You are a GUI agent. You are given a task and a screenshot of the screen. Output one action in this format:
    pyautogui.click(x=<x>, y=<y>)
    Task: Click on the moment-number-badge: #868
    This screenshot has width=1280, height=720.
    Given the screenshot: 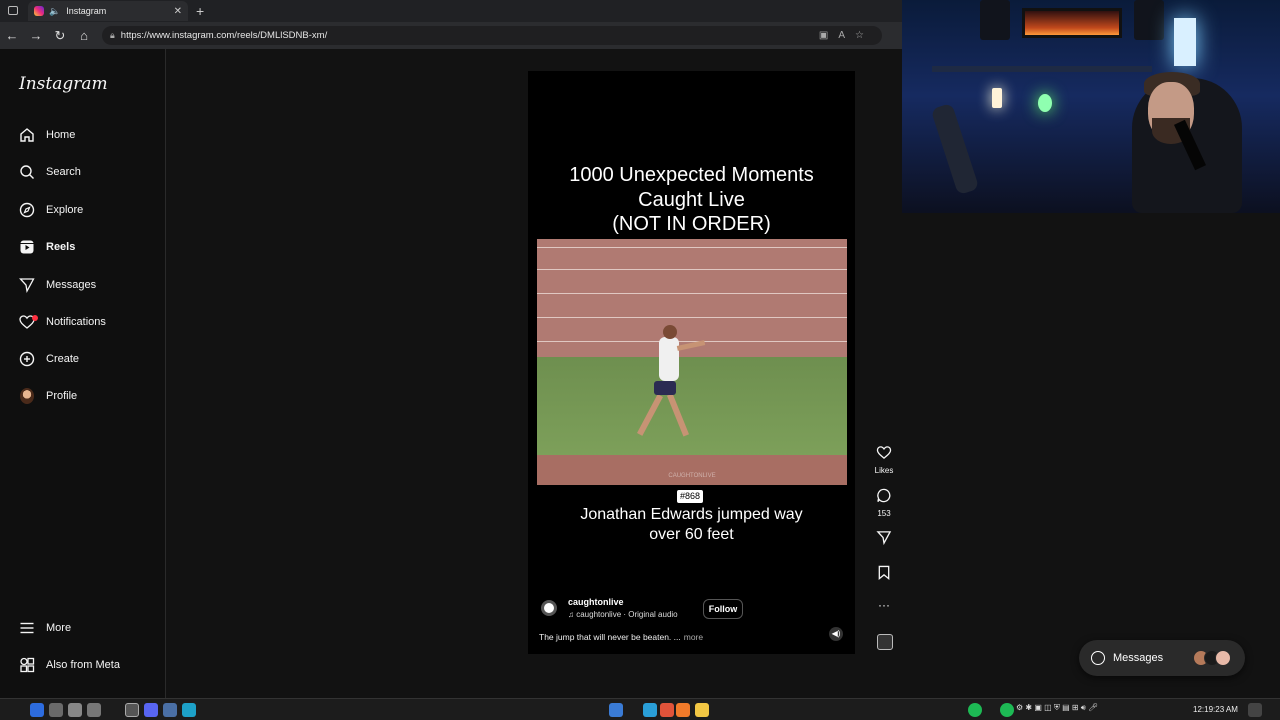 What is the action you would take?
    pyautogui.click(x=690, y=496)
    